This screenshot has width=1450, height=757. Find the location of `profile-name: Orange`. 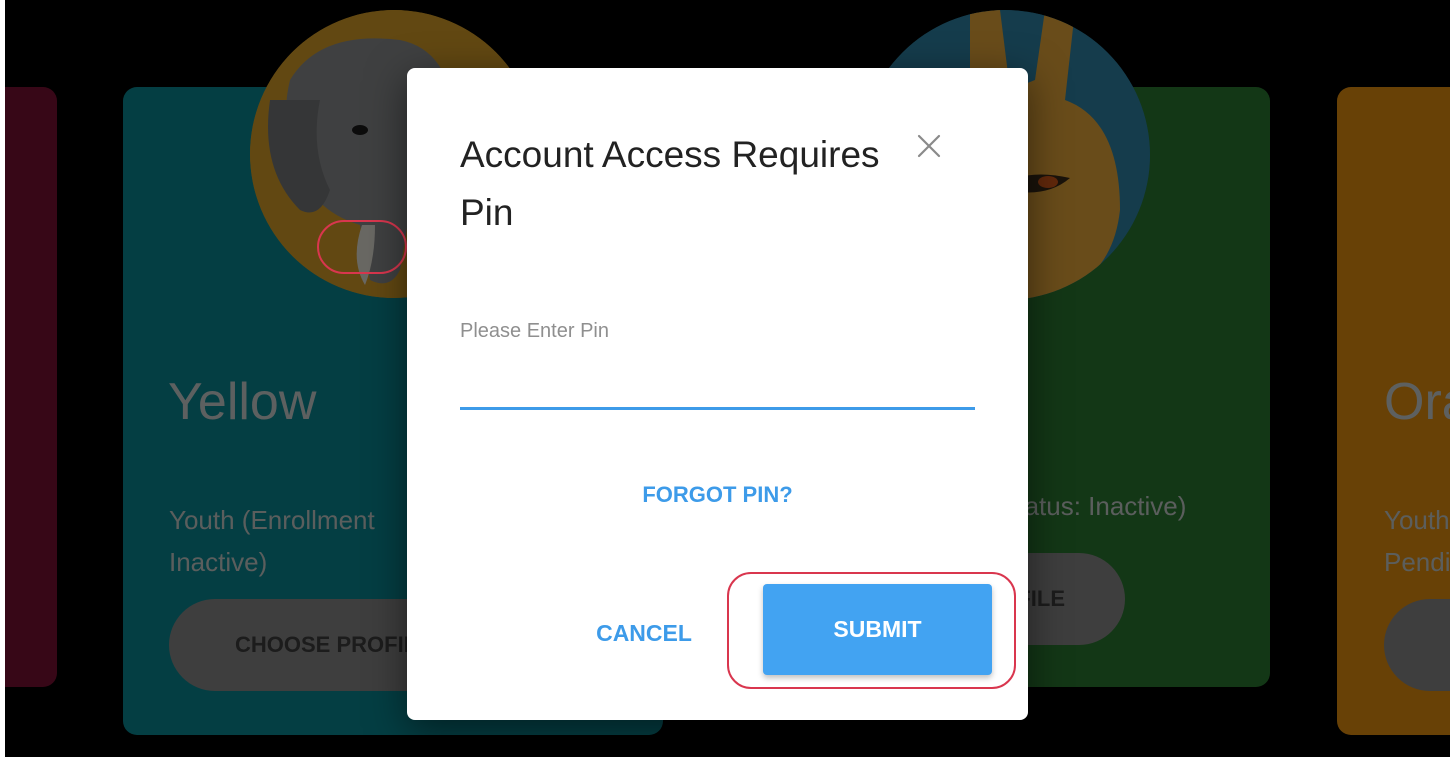

profile-name: Orange is located at coordinates (1417, 402).